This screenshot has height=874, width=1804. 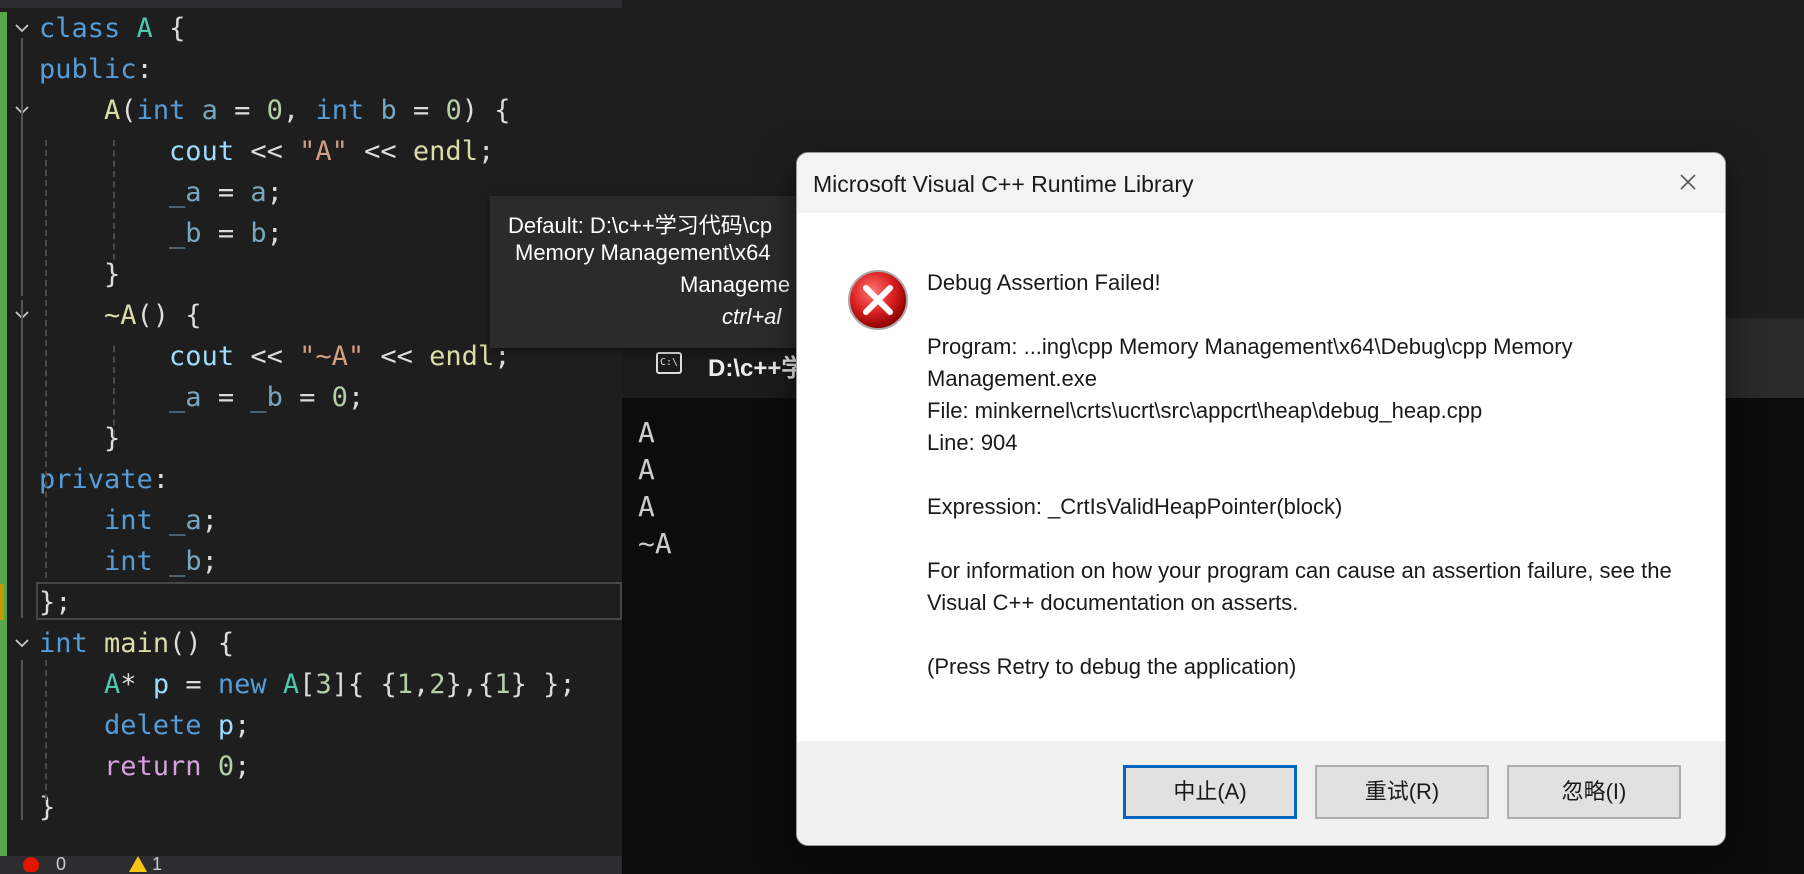 What do you see at coordinates (226, 192) in the screenshot?
I see `code-text: _a = a;` at bounding box center [226, 192].